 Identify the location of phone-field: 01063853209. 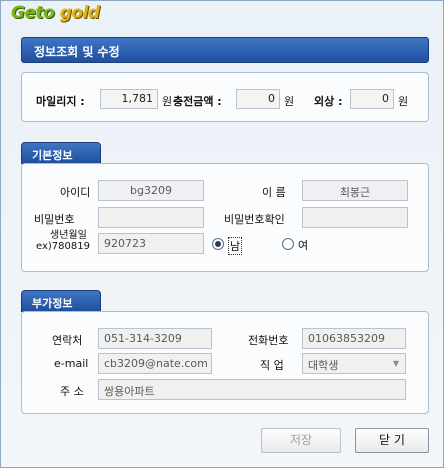
(354, 338).